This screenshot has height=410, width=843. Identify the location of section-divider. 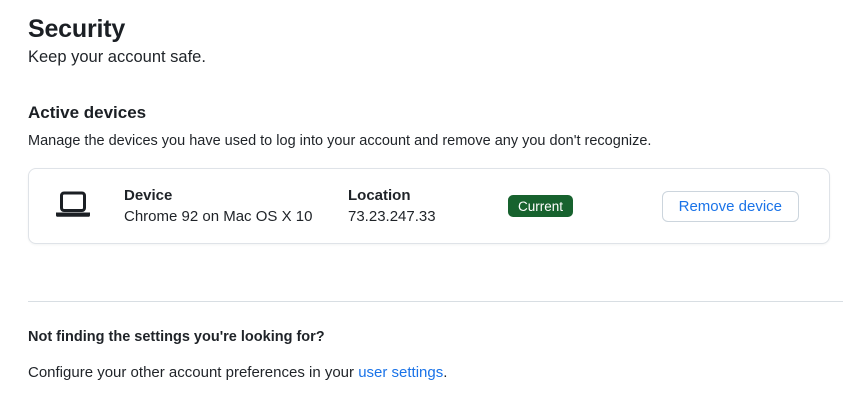
(435, 301).